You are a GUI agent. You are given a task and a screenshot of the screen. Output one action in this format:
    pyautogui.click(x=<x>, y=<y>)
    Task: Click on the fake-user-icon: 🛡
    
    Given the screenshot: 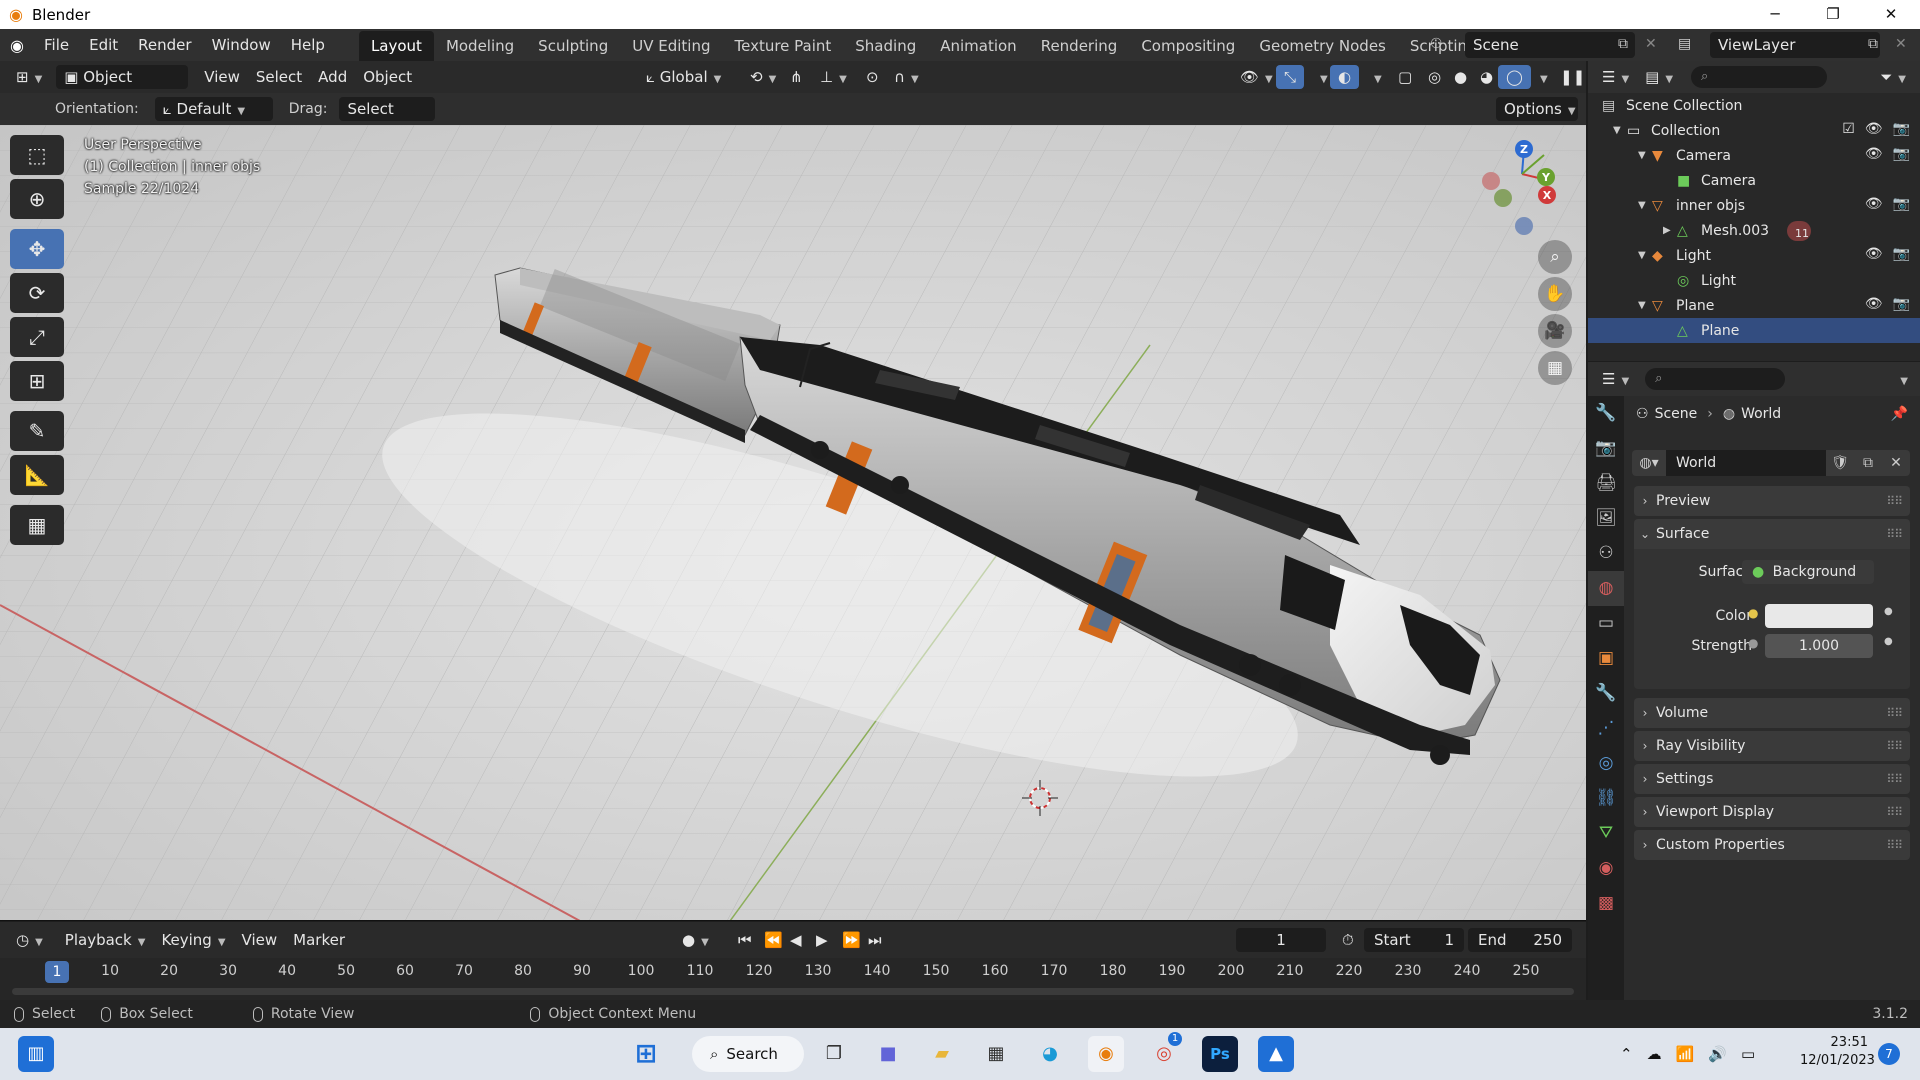 What is the action you would take?
    pyautogui.click(x=1840, y=463)
    